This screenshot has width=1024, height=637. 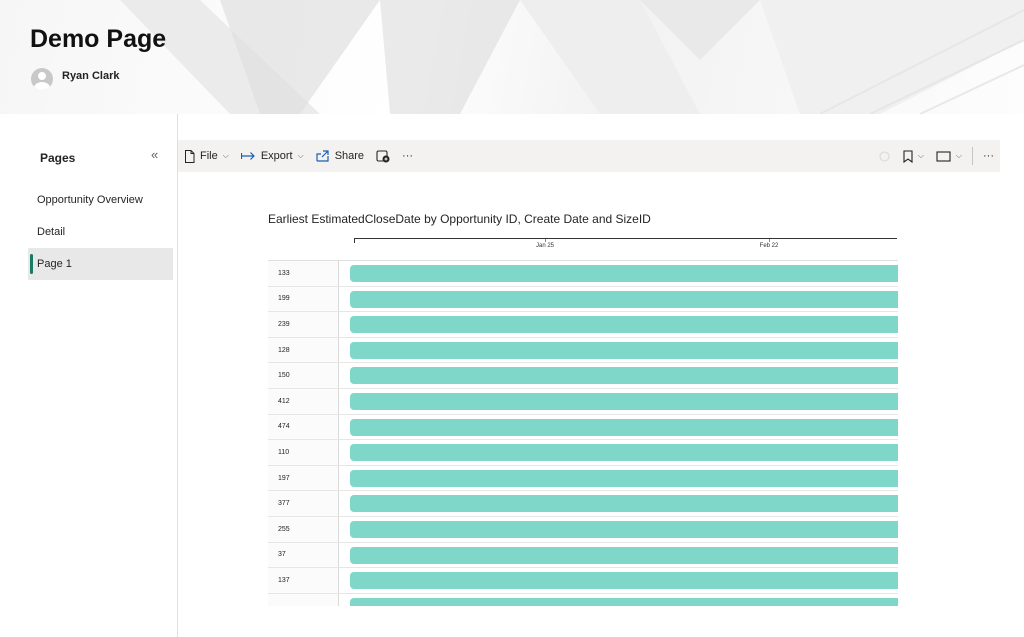 I want to click on more-options-label: ···, so click(x=408, y=156).